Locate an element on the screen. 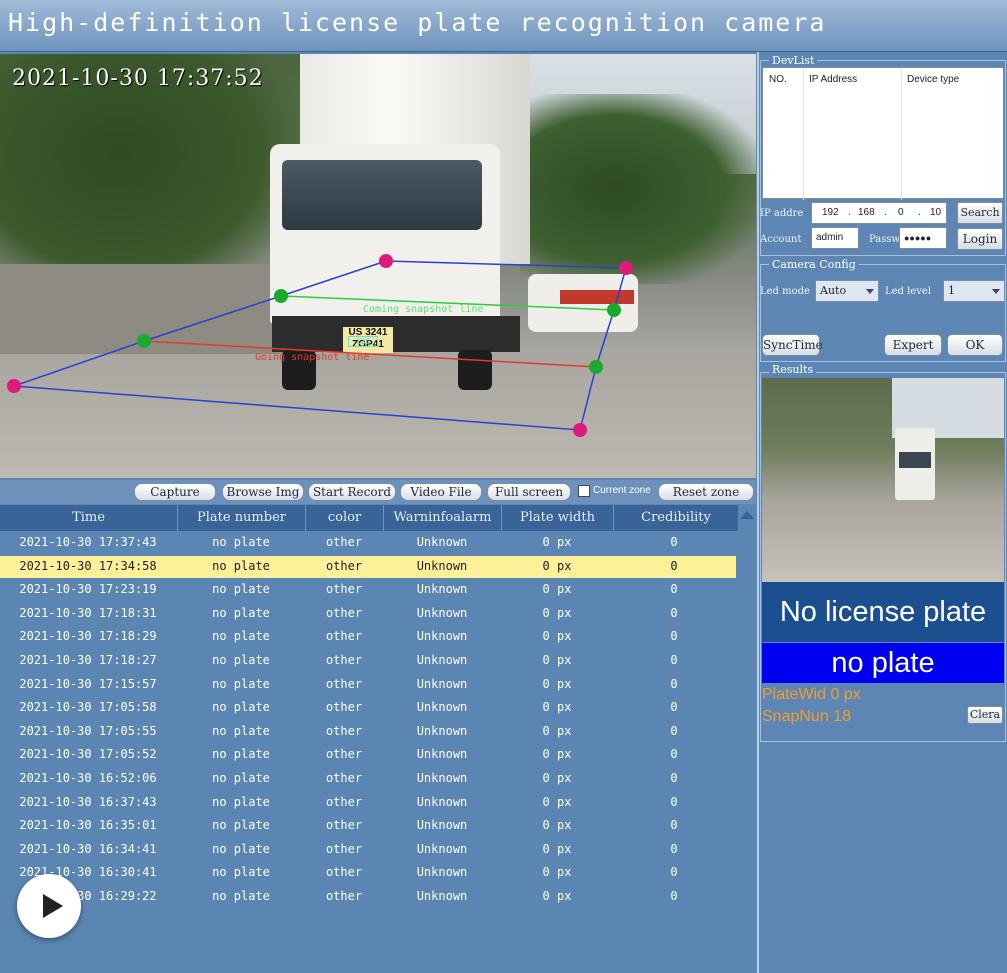  start-record-button: Start Record is located at coordinates (352, 492).